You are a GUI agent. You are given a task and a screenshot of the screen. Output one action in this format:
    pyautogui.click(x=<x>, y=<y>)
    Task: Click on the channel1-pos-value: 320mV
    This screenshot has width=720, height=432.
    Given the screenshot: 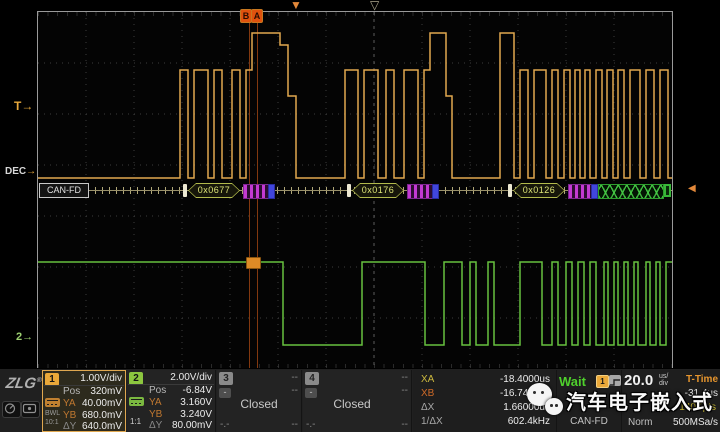 What is the action you would take?
    pyautogui.click(x=106, y=391)
    